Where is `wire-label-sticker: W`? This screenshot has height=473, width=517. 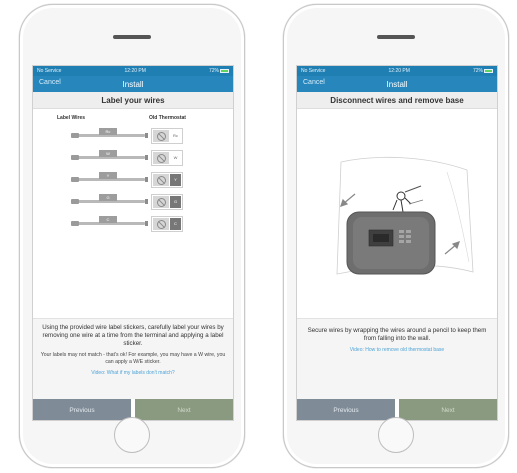
wire-label-sticker: W is located at coordinates (108, 153).